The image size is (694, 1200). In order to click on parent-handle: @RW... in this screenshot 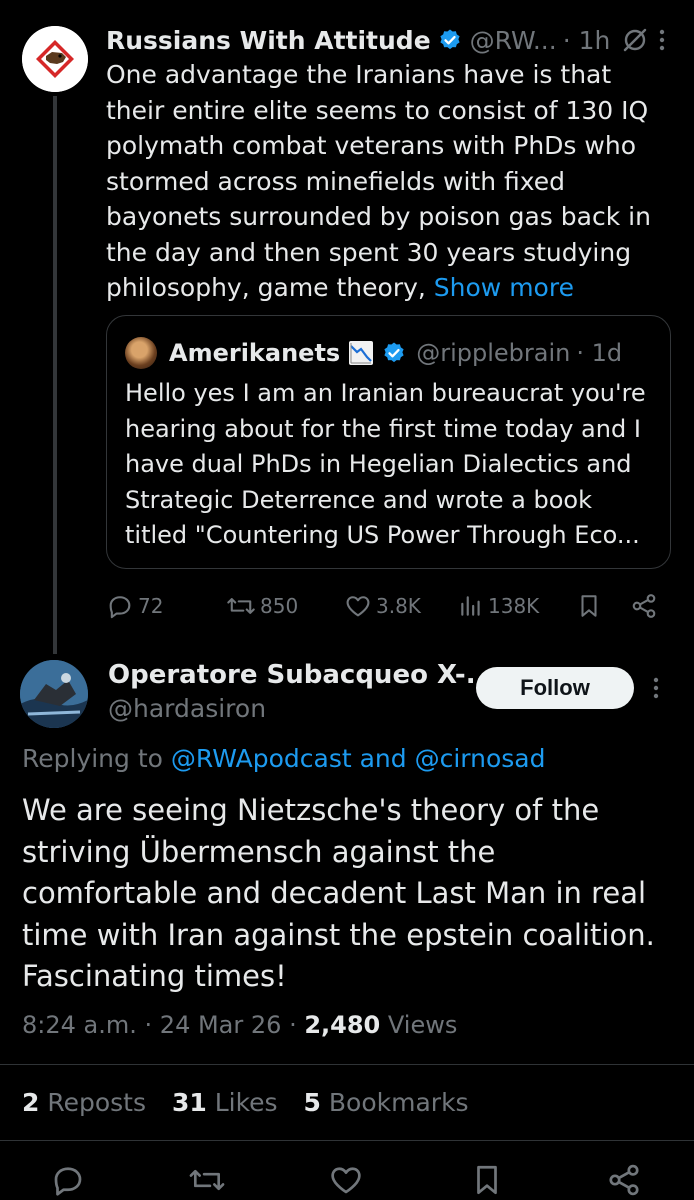, I will do `click(513, 40)`.